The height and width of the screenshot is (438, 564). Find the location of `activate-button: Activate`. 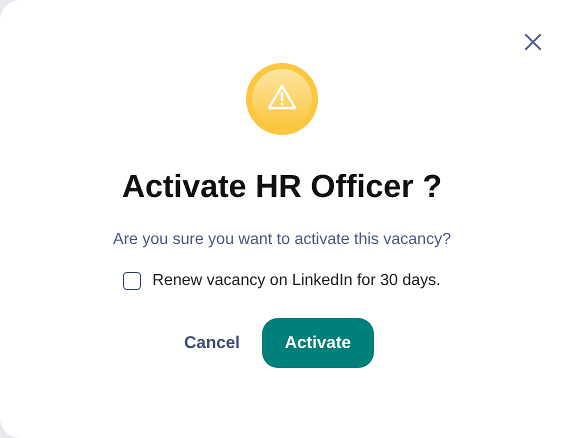

activate-button: Activate is located at coordinates (318, 343).